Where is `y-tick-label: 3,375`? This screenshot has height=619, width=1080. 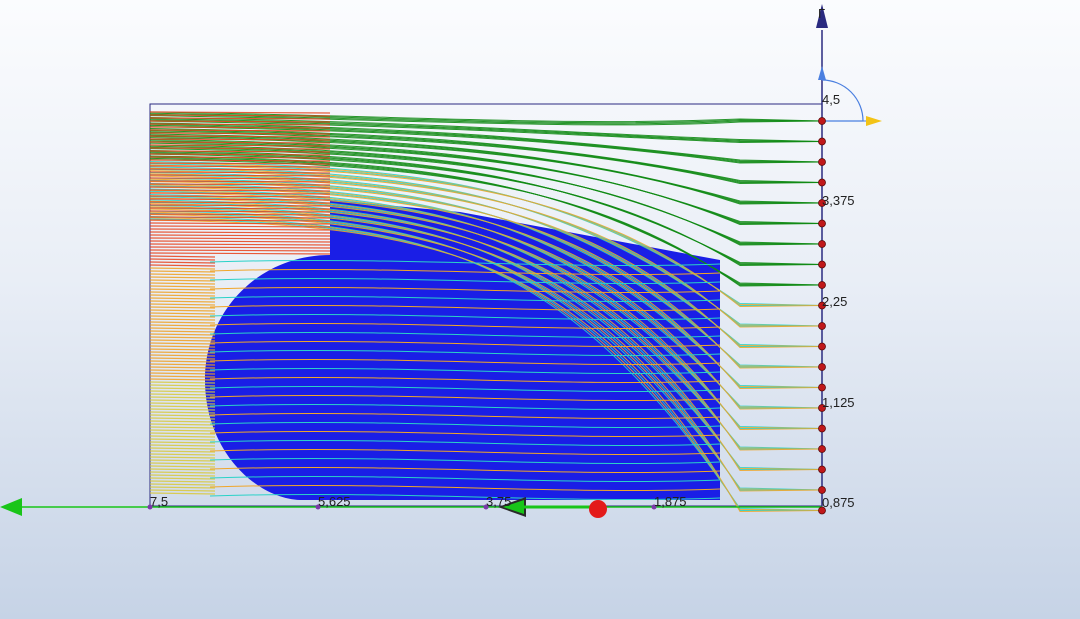 y-tick-label: 3,375 is located at coordinates (838, 200).